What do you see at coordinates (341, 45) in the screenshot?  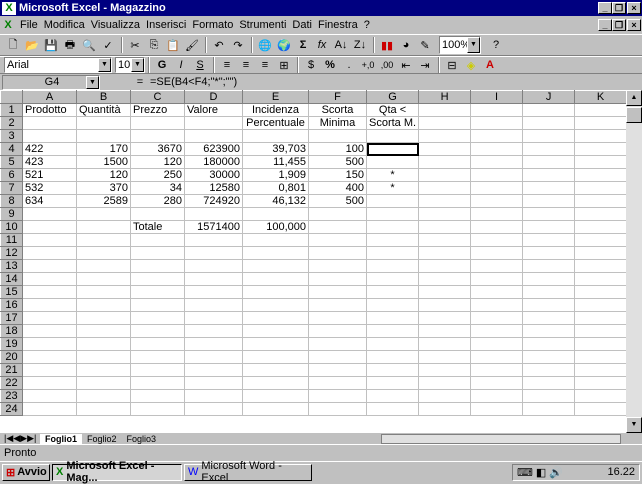 I see `sort-ascending-icon: A↓` at bounding box center [341, 45].